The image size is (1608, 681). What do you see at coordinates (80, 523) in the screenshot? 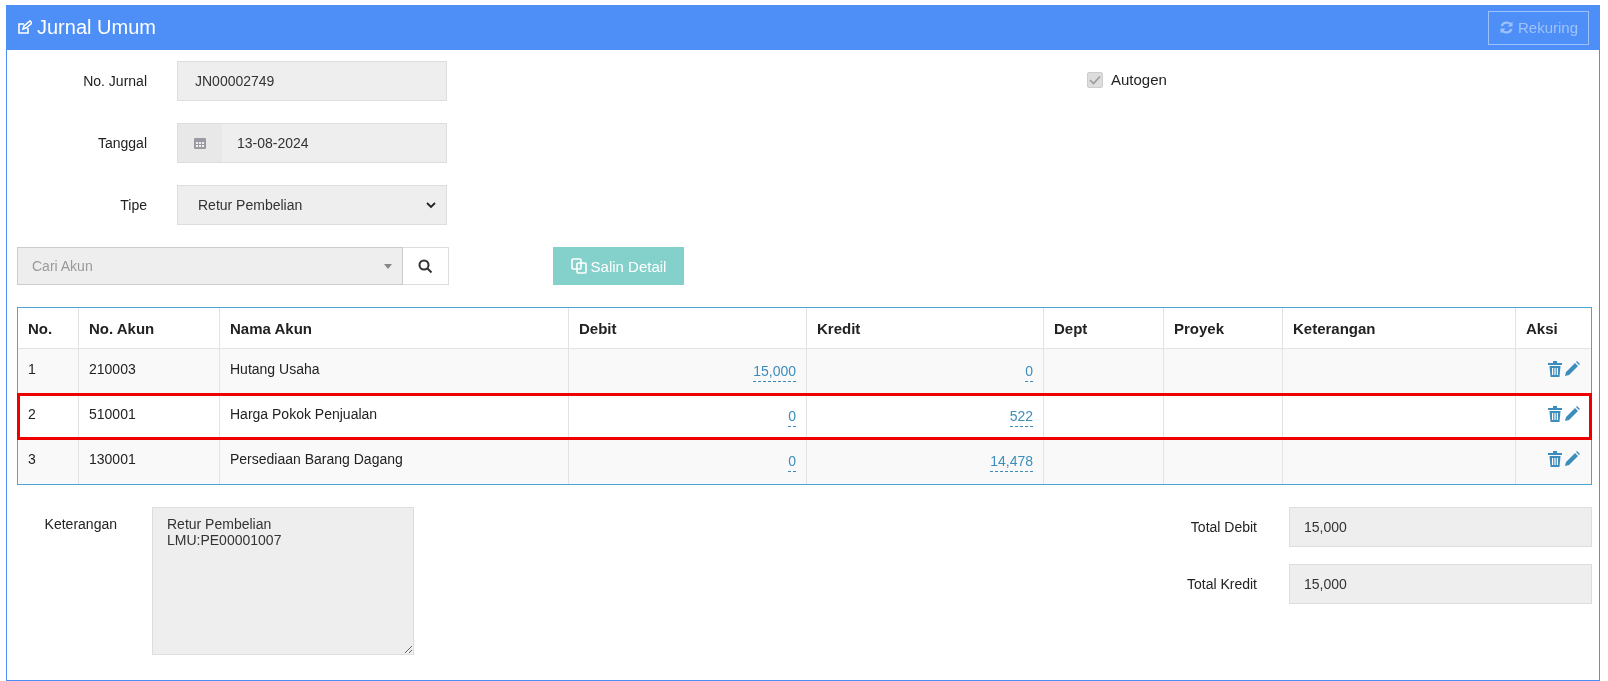
I see `field-label: Keterangan` at bounding box center [80, 523].